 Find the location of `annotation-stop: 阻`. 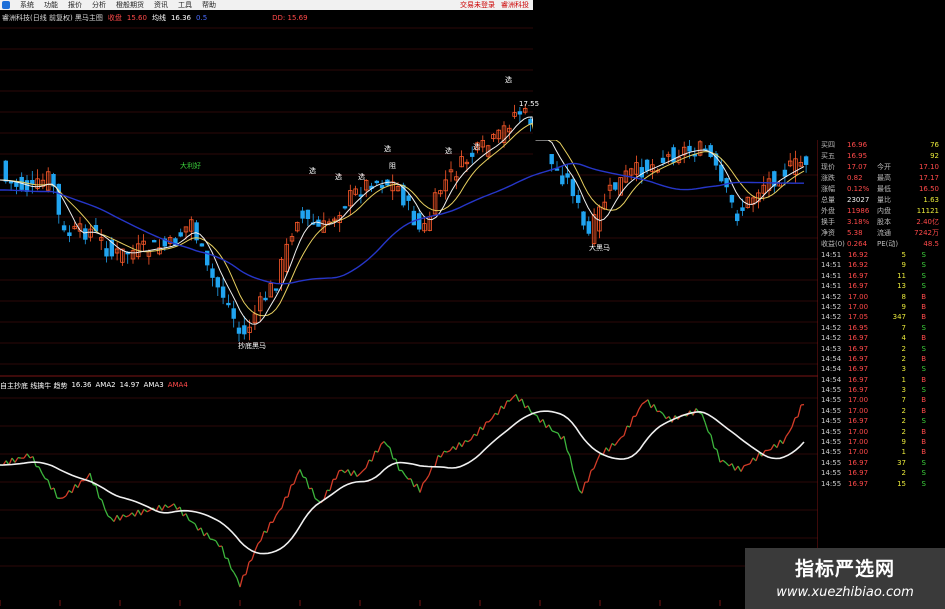

annotation-stop: 阻 is located at coordinates (392, 166).